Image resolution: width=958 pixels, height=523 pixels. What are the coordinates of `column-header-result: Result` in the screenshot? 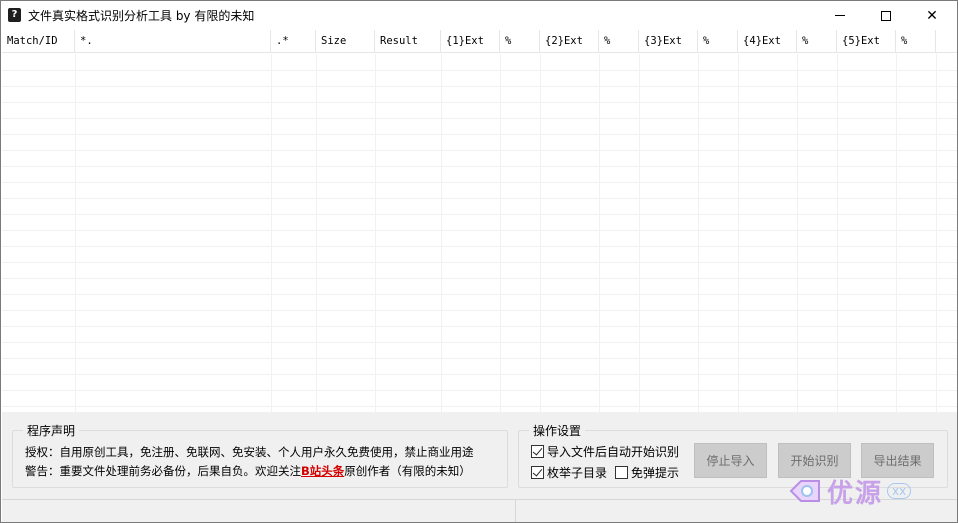 It's located at (408, 41).